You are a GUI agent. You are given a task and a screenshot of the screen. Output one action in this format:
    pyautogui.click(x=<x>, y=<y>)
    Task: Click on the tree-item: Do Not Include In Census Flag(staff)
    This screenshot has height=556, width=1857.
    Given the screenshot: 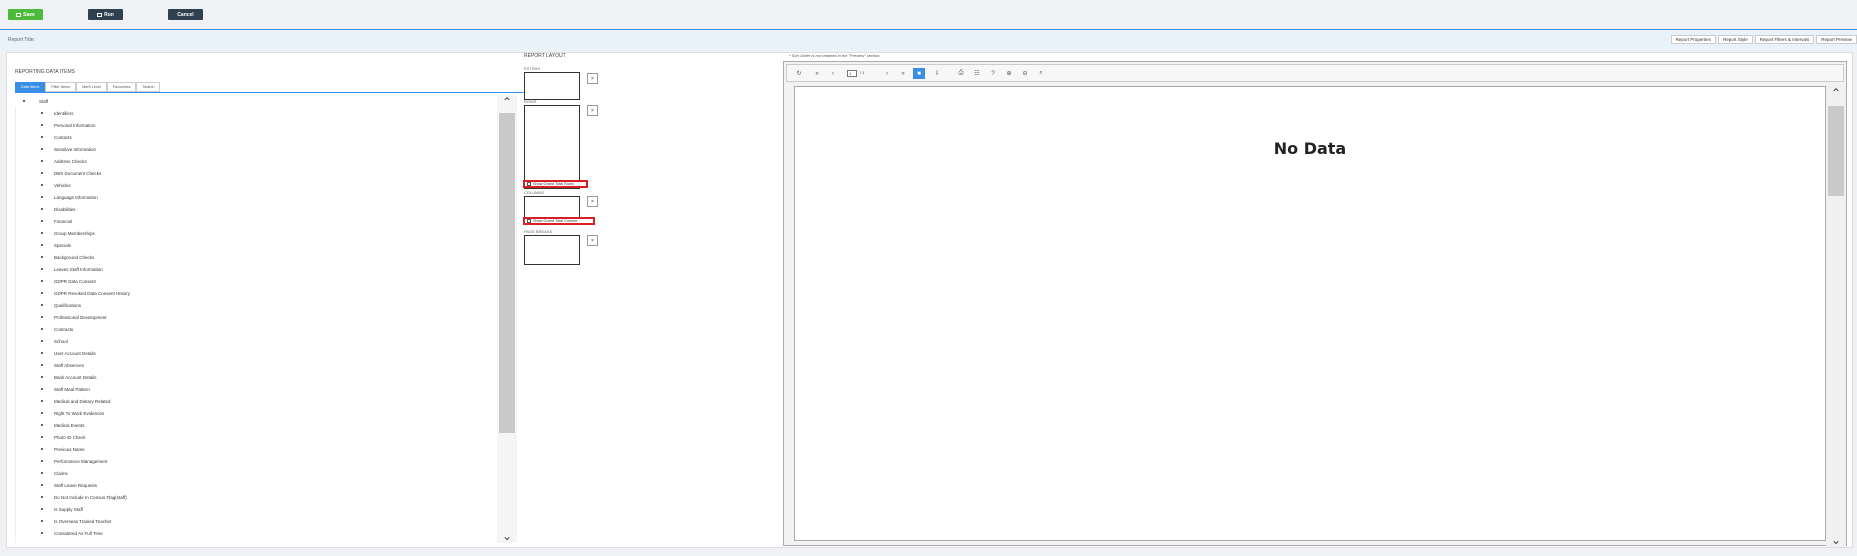 What is the action you would take?
    pyautogui.click(x=84, y=497)
    